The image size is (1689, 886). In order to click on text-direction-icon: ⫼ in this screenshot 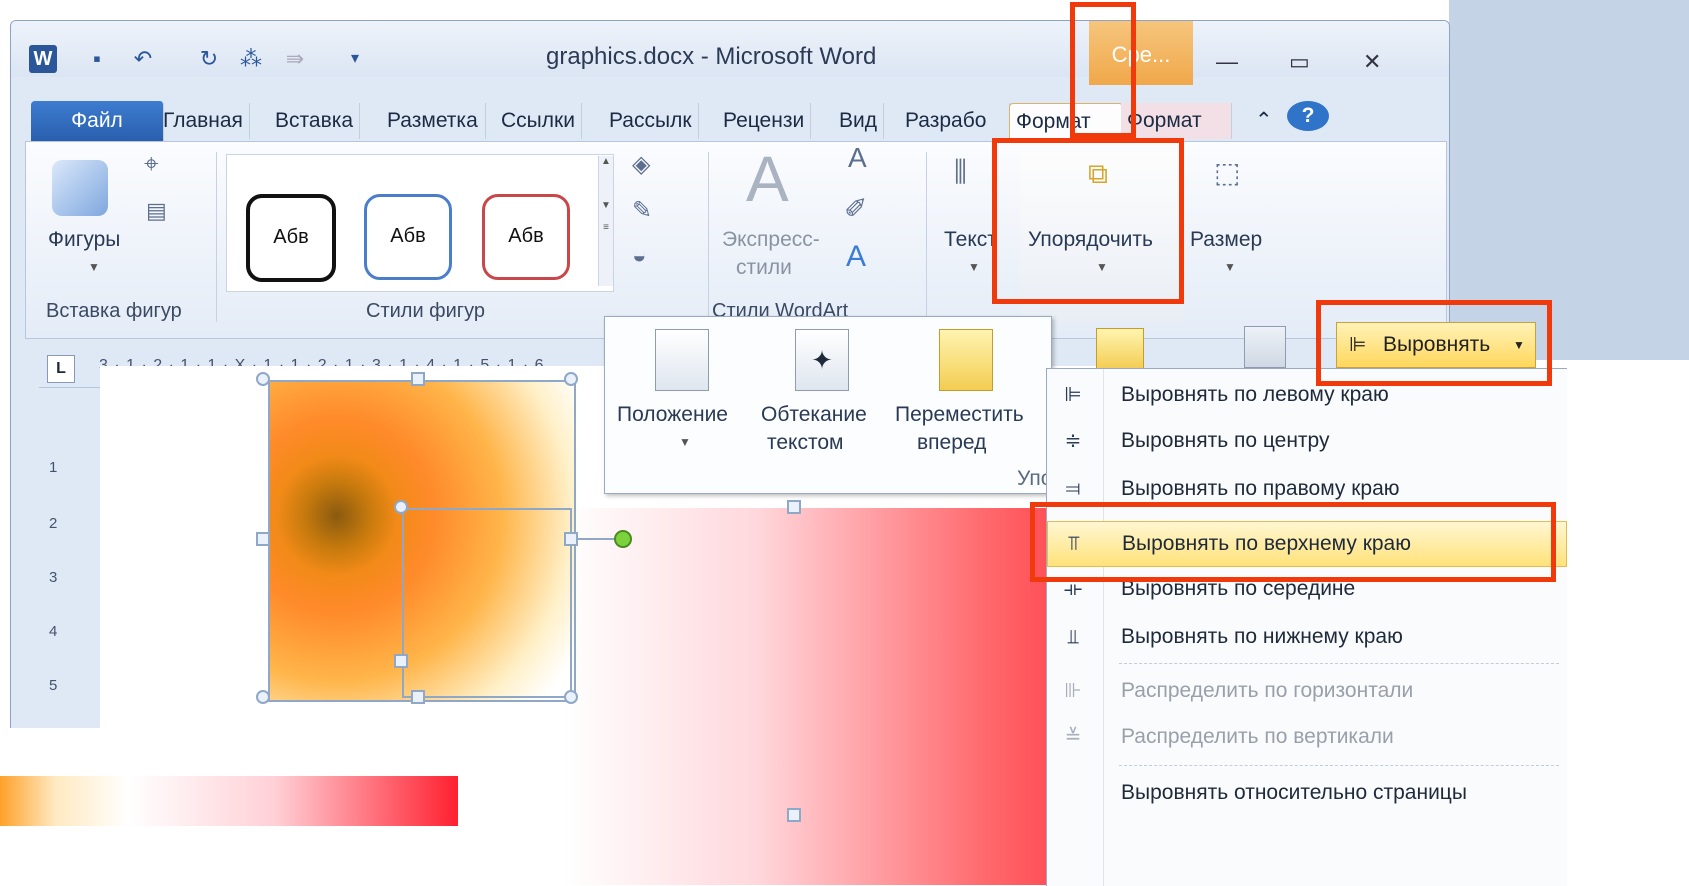, I will do `click(960, 172)`.